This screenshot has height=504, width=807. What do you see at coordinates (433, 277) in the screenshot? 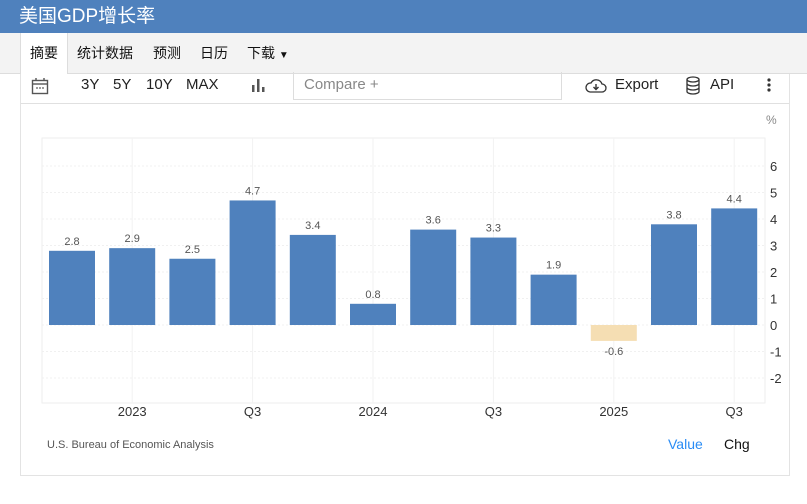
I see `bar-2024-q2` at bounding box center [433, 277].